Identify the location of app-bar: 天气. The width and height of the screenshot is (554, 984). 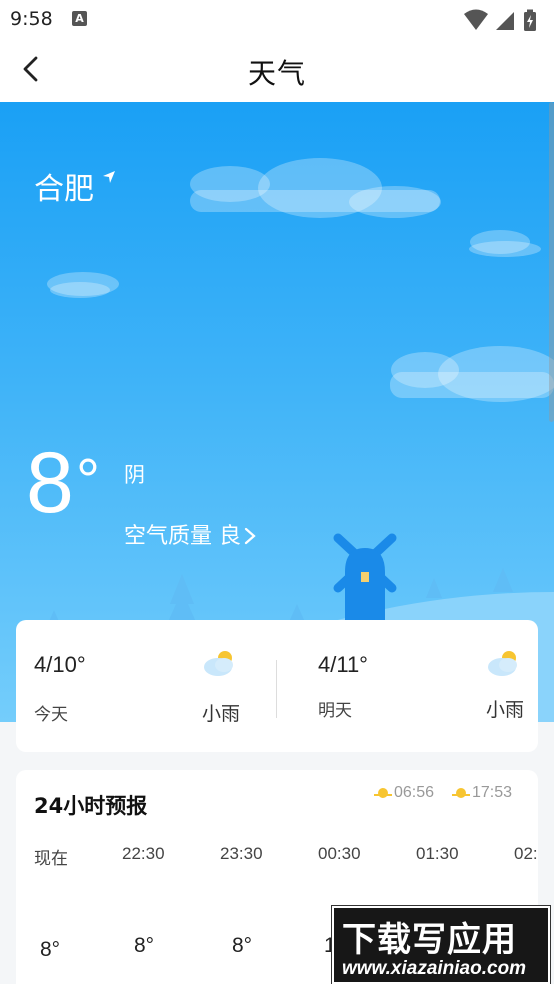
(277, 70).